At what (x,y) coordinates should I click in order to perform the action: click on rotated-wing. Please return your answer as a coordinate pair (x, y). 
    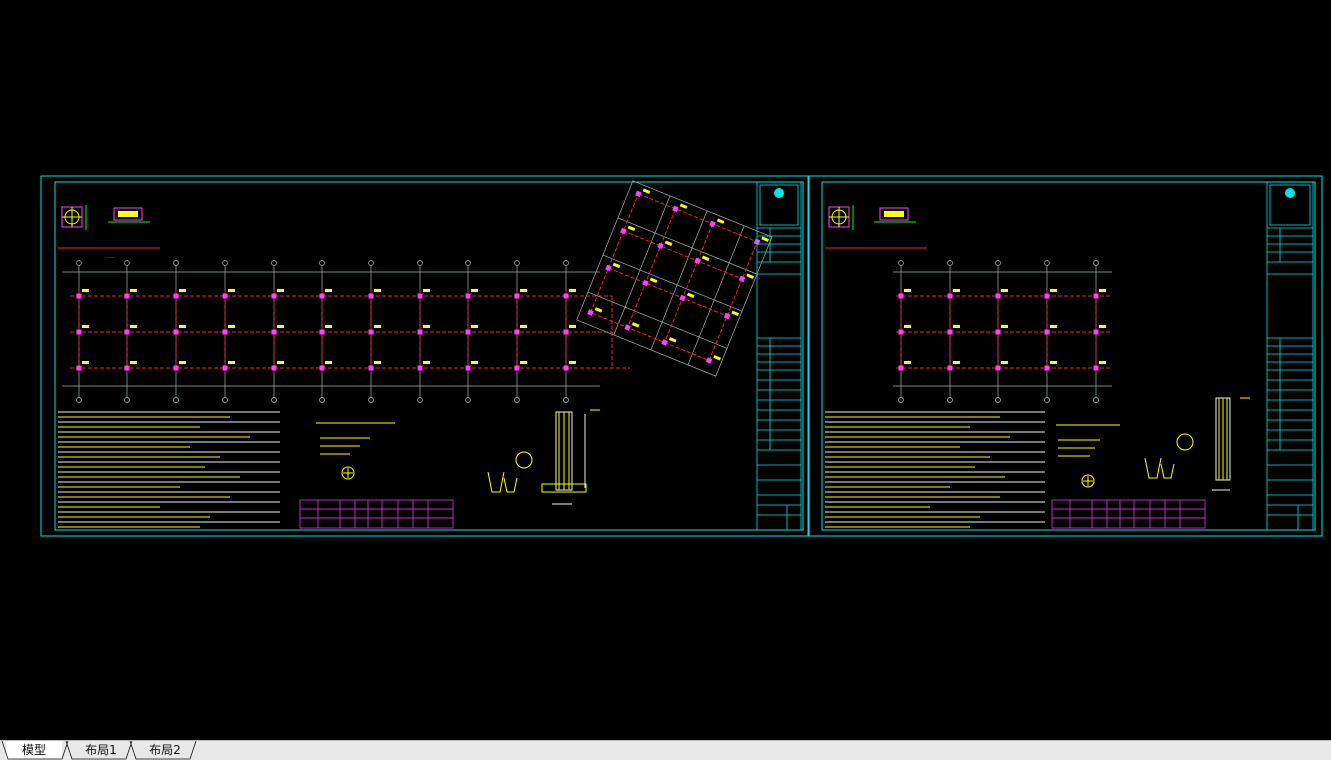
    Looking at the image, I should click on (674, 278).